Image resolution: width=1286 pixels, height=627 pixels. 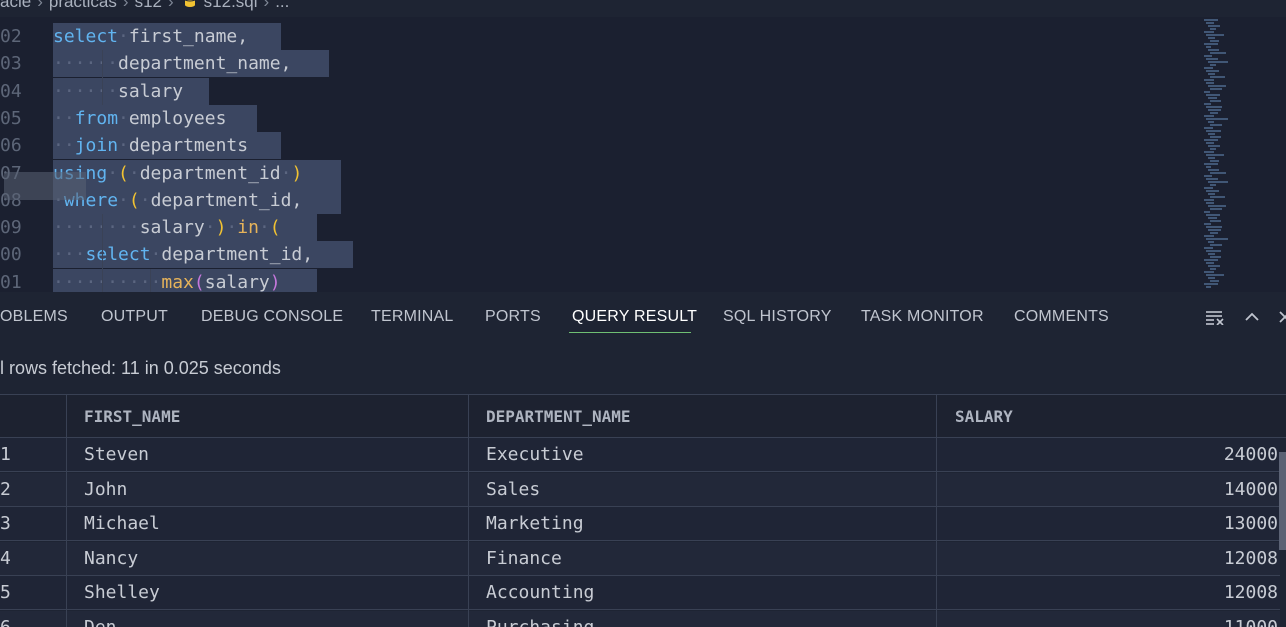 What do you see at coordinates (150, 36) in the screenshot?
I see `code-line: select·first_name,` at bounding box center [150, 36].